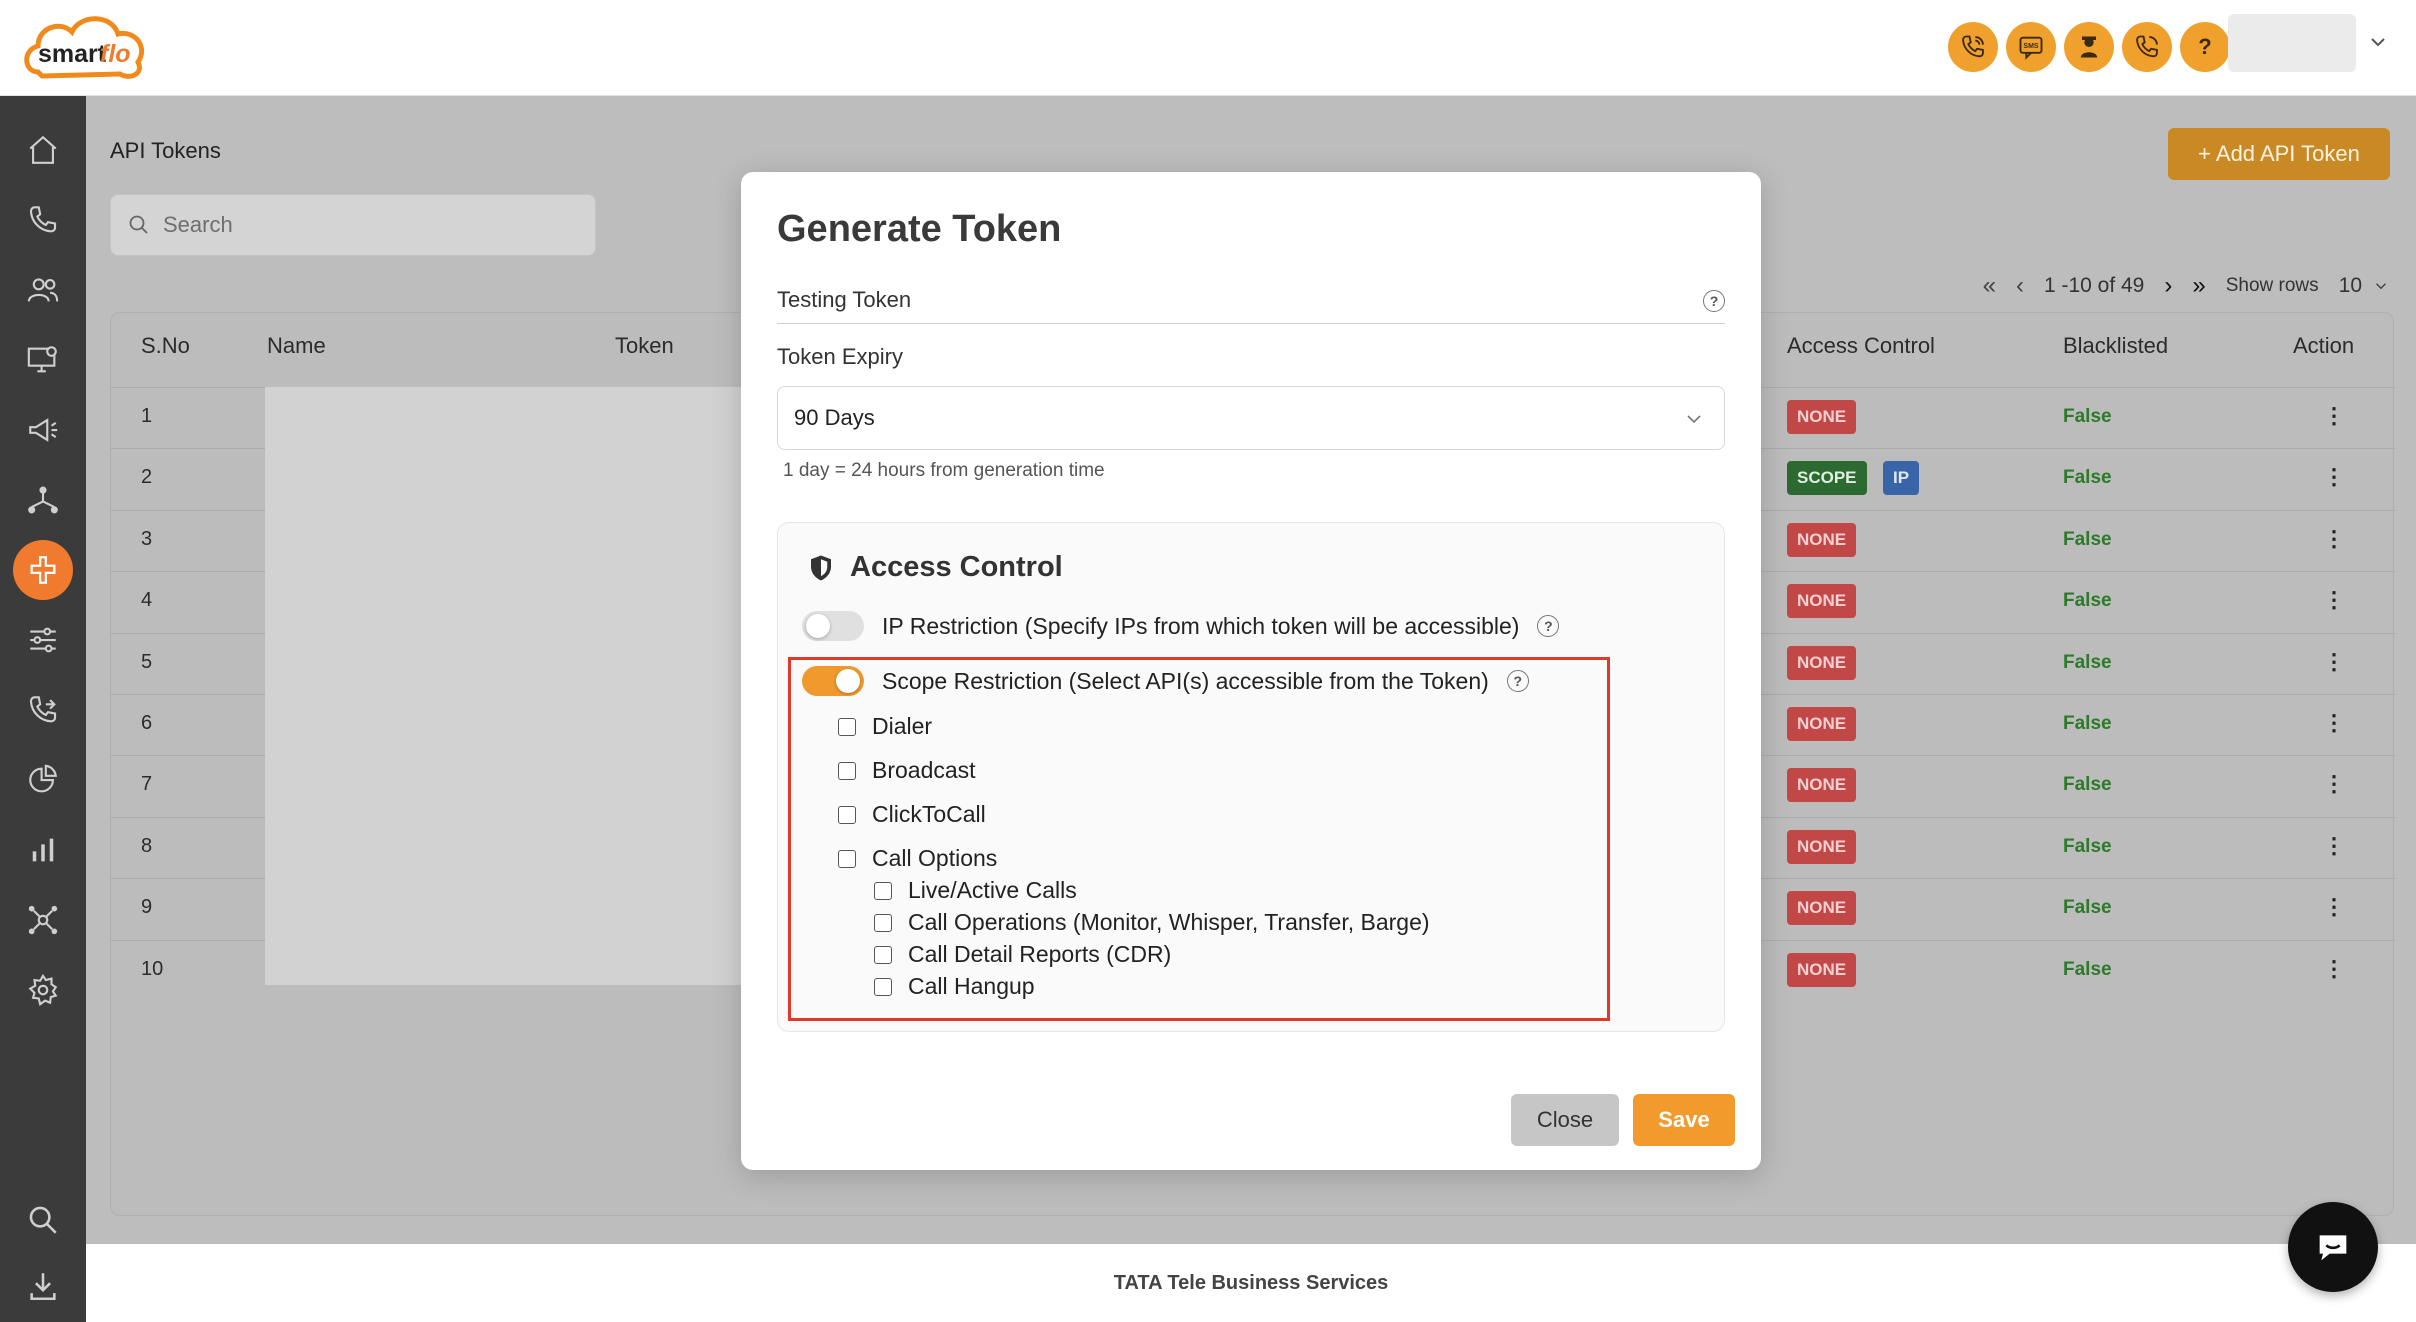 The height and width of the screenshot is (1322, 2416). Describe the element at coordinates (43, 990) in the screenshot. I see `settings-icon` at that location.